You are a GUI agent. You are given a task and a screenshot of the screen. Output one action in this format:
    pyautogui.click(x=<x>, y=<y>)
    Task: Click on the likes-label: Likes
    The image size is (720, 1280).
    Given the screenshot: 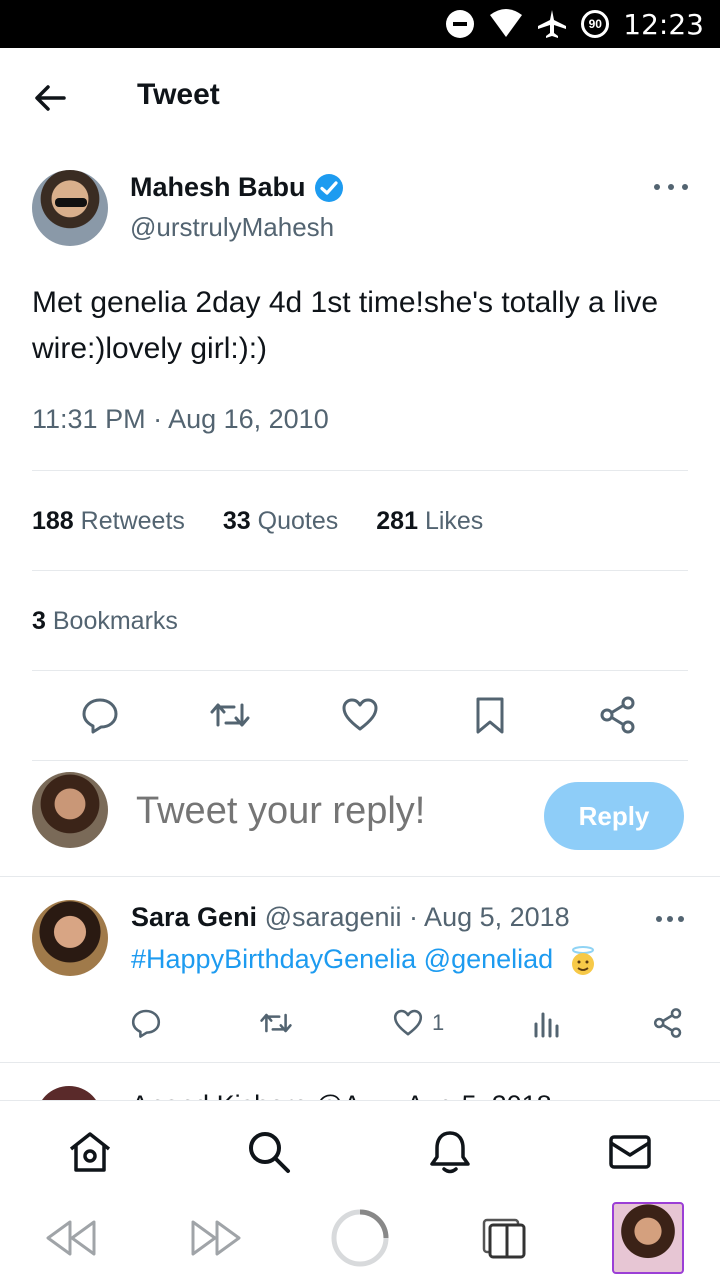 What is the action you would take?
    pyautogui.click(x=454, y=521)
    